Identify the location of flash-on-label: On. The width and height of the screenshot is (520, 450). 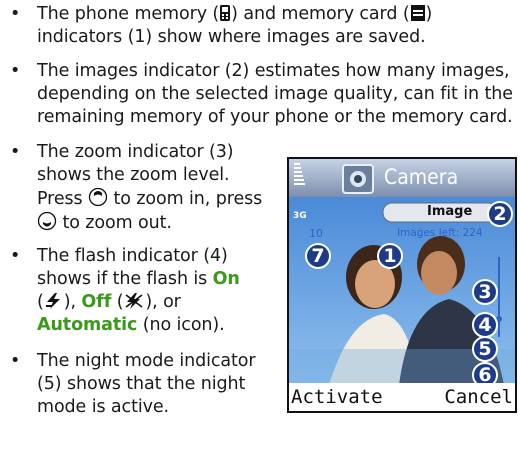
(226, 279).